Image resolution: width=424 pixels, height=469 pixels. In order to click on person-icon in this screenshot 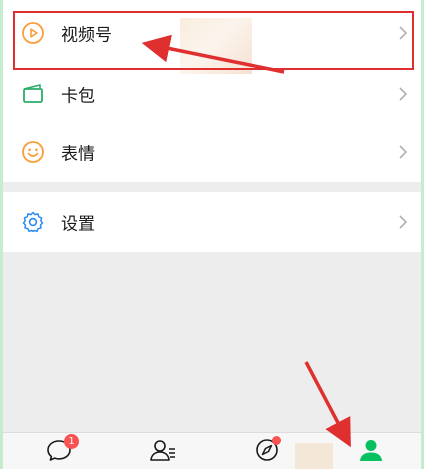, I will do `click(371, 450)`.